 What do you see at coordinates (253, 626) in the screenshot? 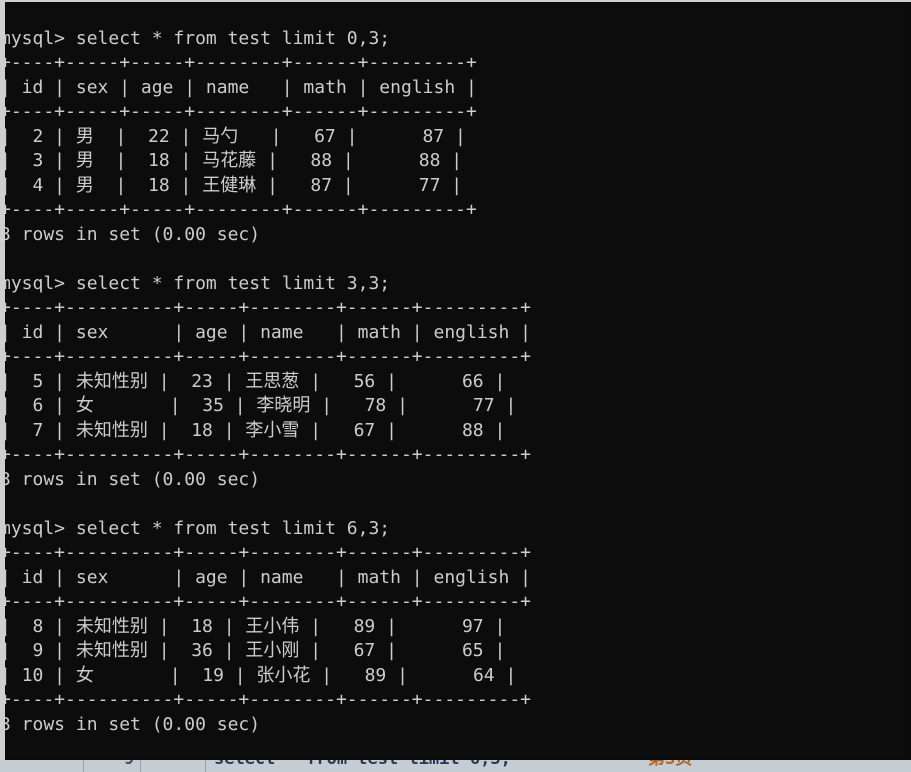
I see `table-row: | 8 | 未知性别 | 18 | 王小伟 | 89 | 97 |` at bounding box center [253, 626].